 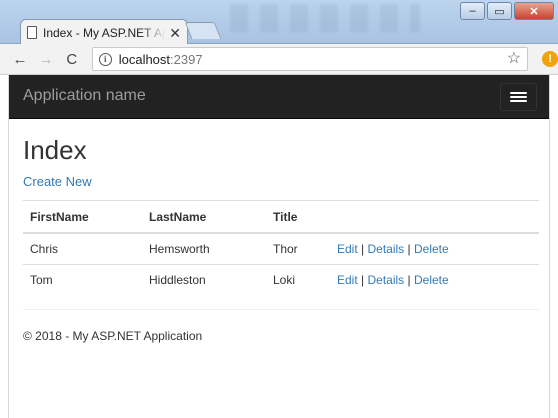 What do you see at coordinates (186, 59) in the screenshot?
I see `url-port: :2397` at bounding box center [186, 59].